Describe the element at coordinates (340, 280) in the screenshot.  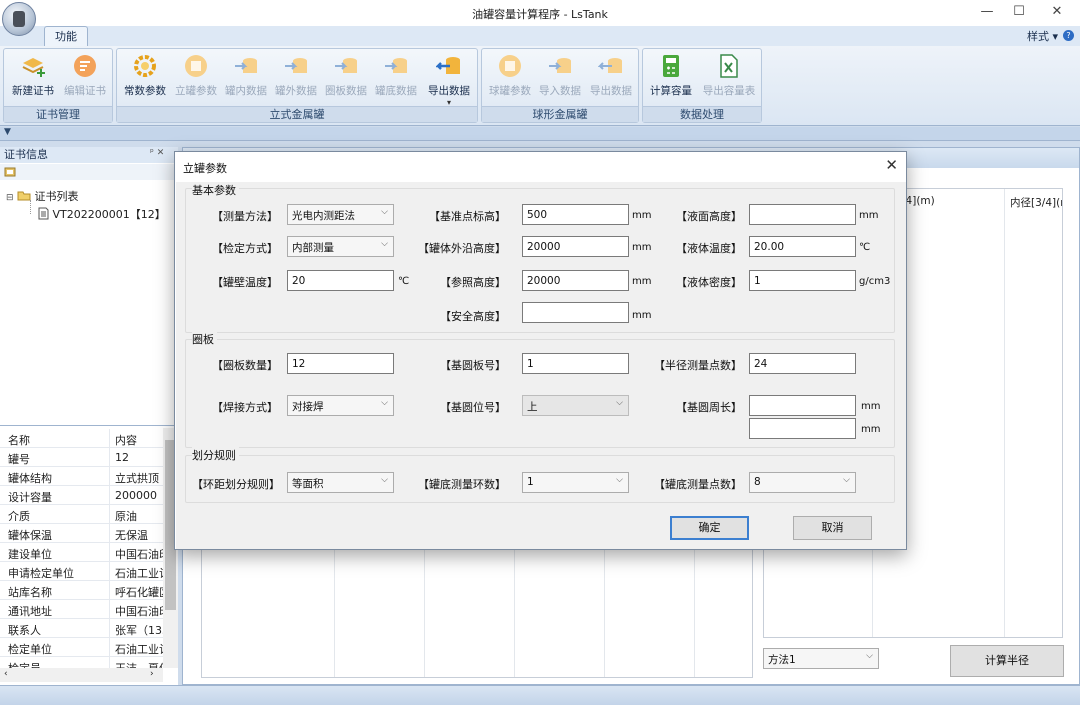
I see `wall-temp-input` at that location.